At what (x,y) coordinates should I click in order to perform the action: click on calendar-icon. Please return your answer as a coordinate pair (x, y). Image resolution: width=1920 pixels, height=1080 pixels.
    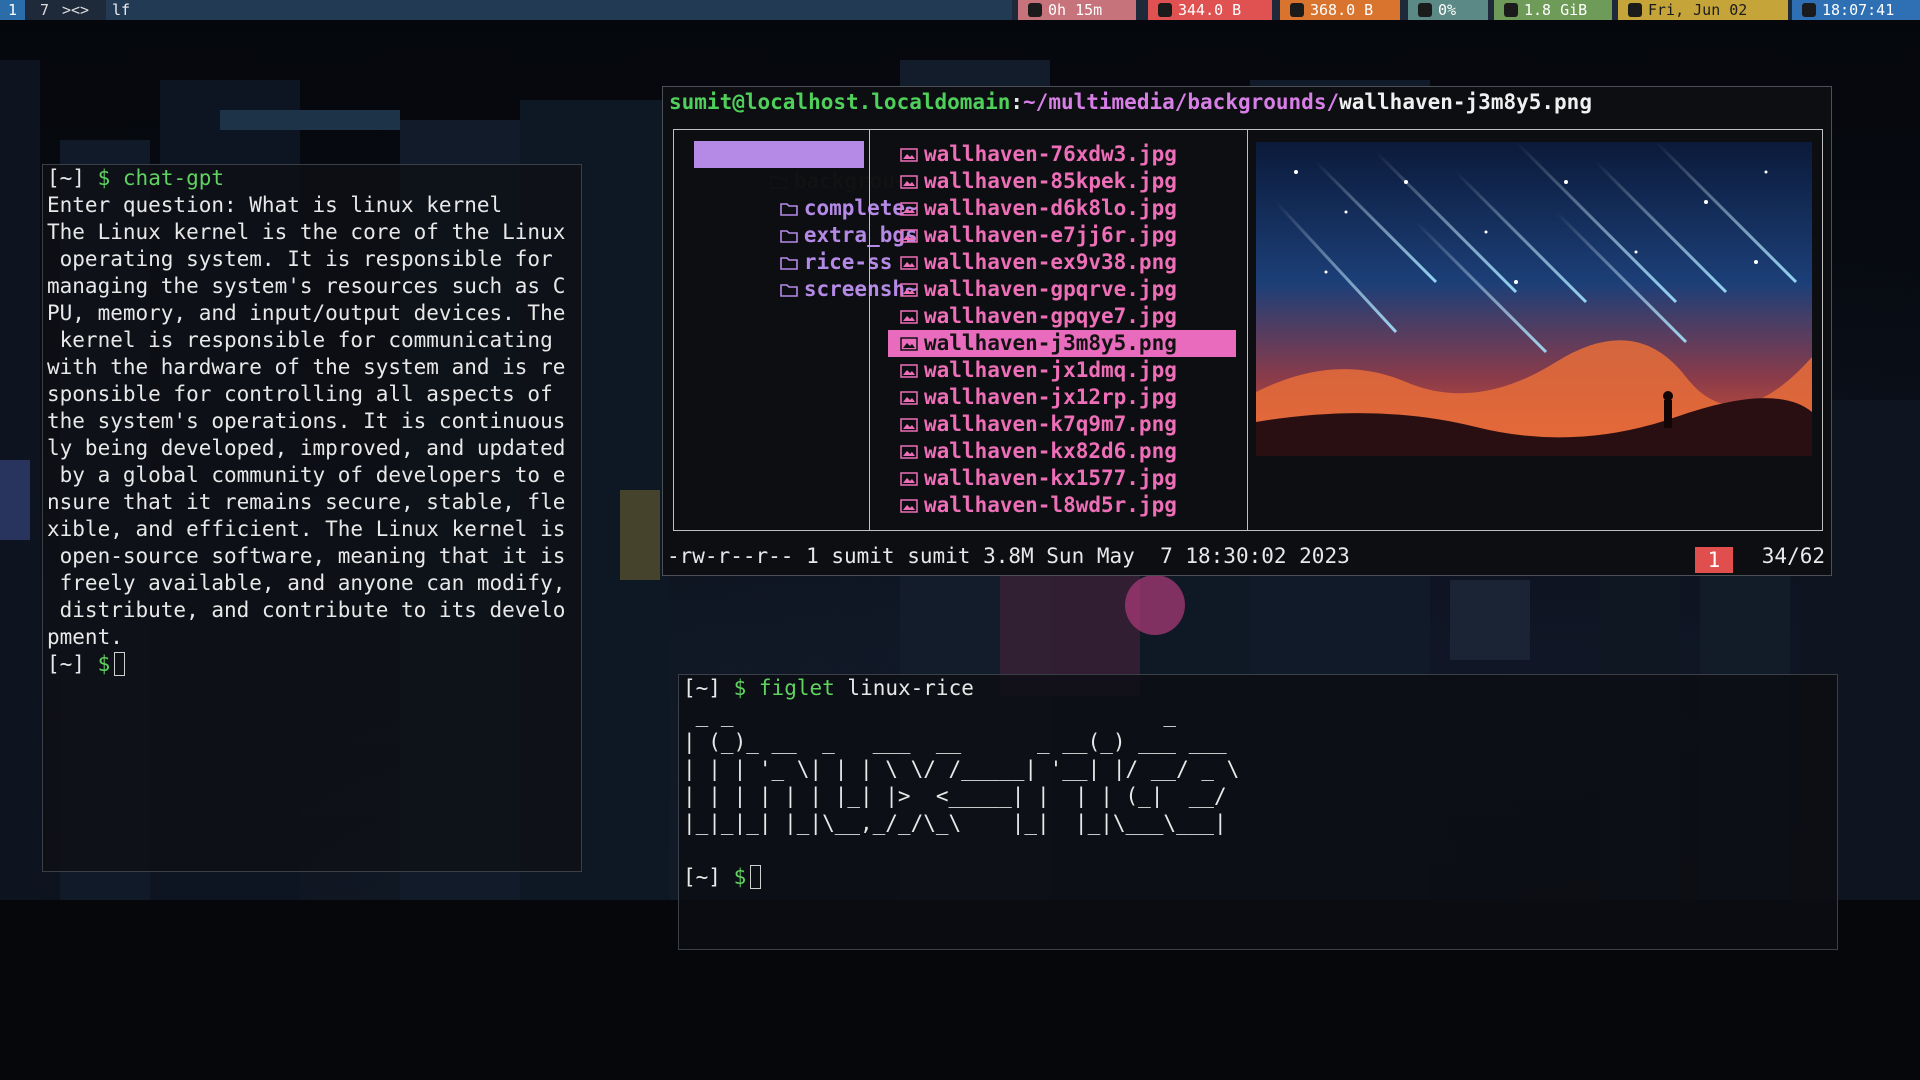
    Looking at the image, I should click on (1635, 10).